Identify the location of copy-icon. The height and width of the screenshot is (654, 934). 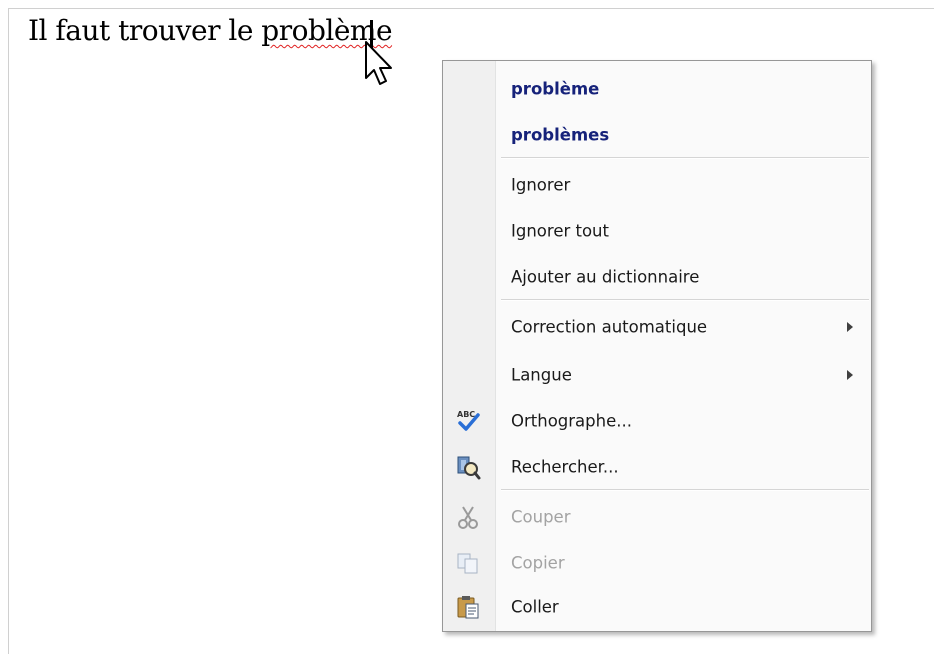
(468, 563).